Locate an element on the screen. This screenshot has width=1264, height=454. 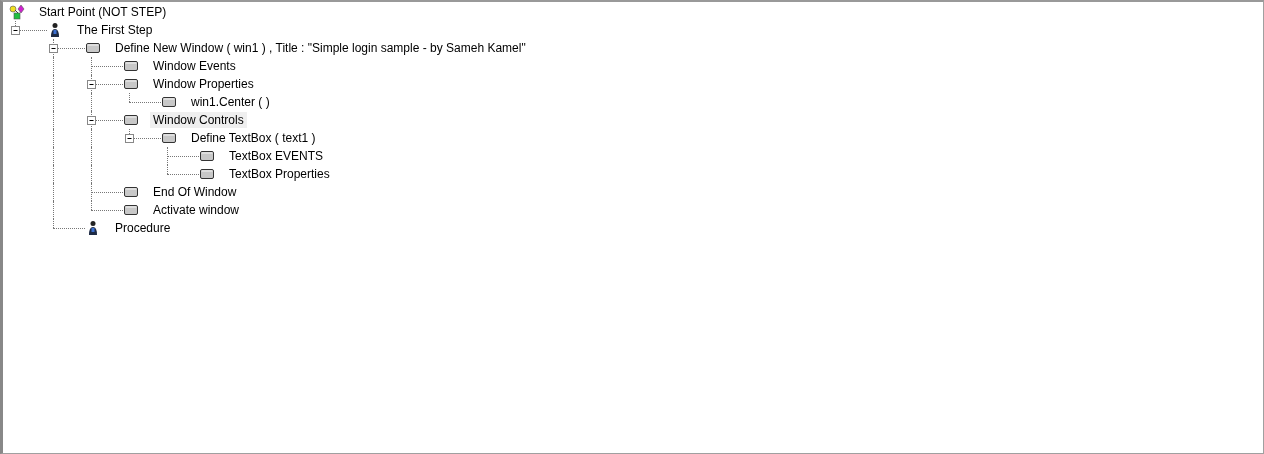
tree-item: End Of Window is located at coordinates (195, 192).